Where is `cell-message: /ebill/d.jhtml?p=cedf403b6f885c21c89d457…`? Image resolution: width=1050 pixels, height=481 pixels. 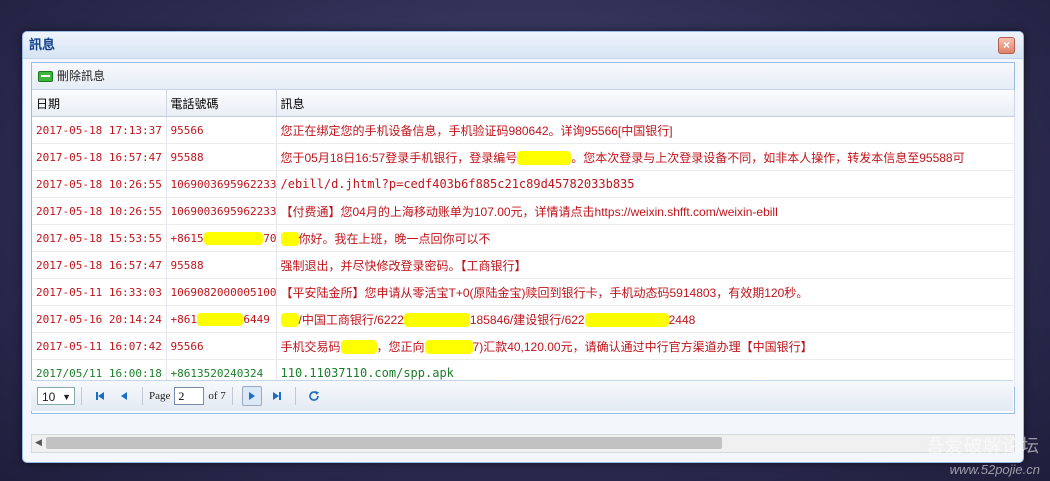
cell-message: /ebill/d.jhtml?p=cedf403b6f885c21c89d457… is located at coordinates (645, 184).